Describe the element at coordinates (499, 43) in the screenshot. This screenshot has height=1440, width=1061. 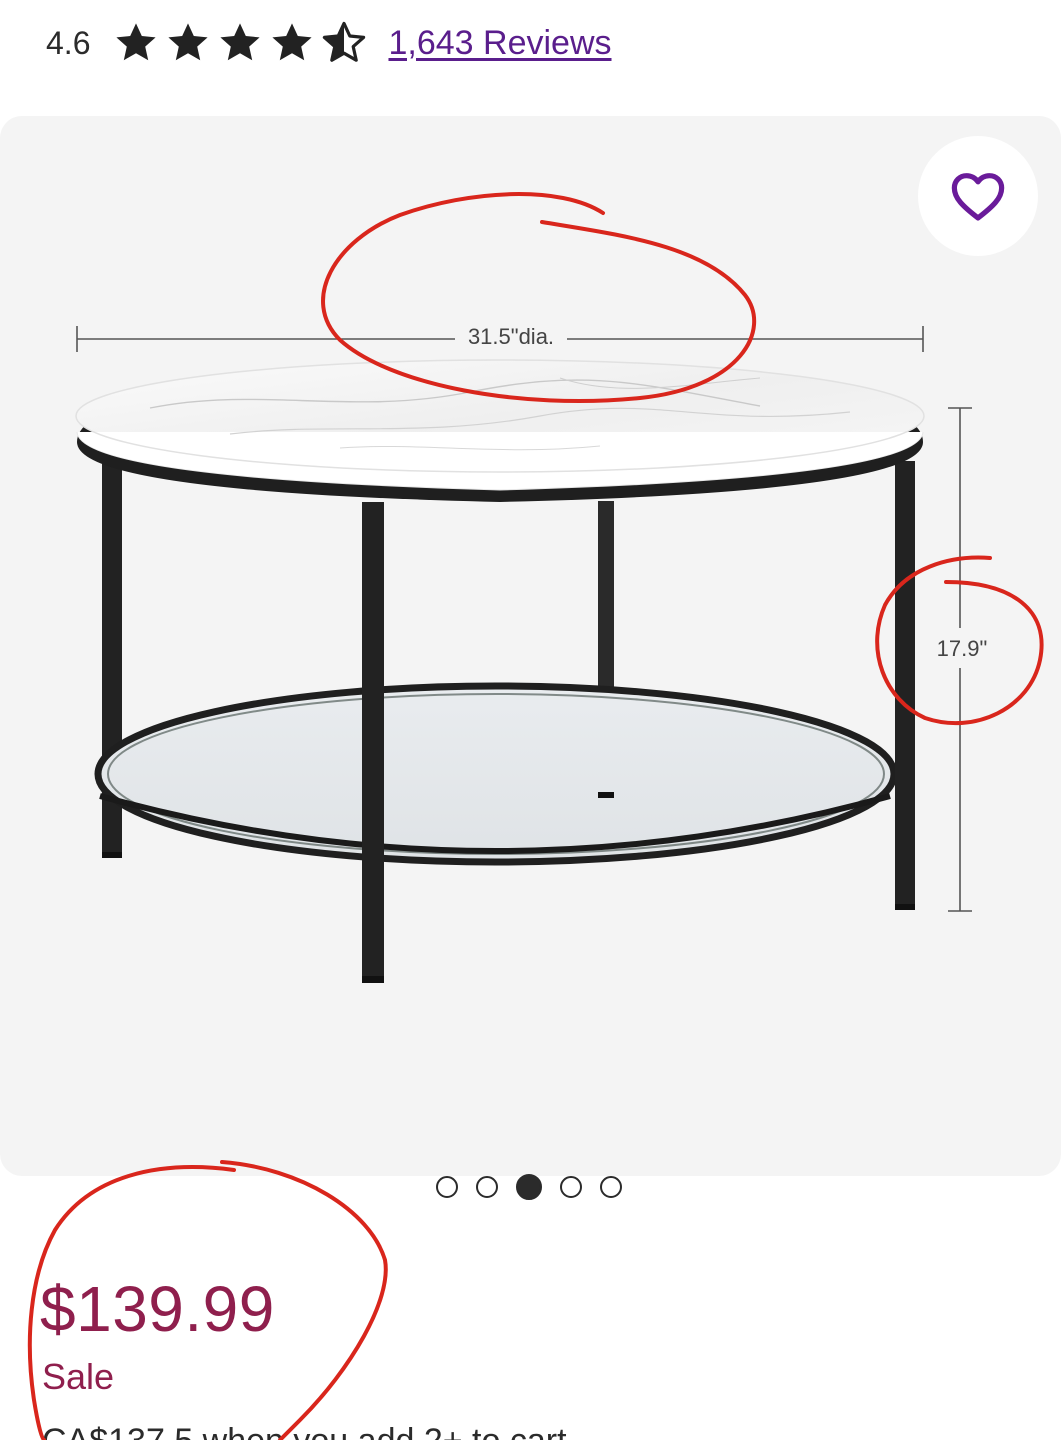
I see `reviews-link: 1,643 Reviews` at that location.